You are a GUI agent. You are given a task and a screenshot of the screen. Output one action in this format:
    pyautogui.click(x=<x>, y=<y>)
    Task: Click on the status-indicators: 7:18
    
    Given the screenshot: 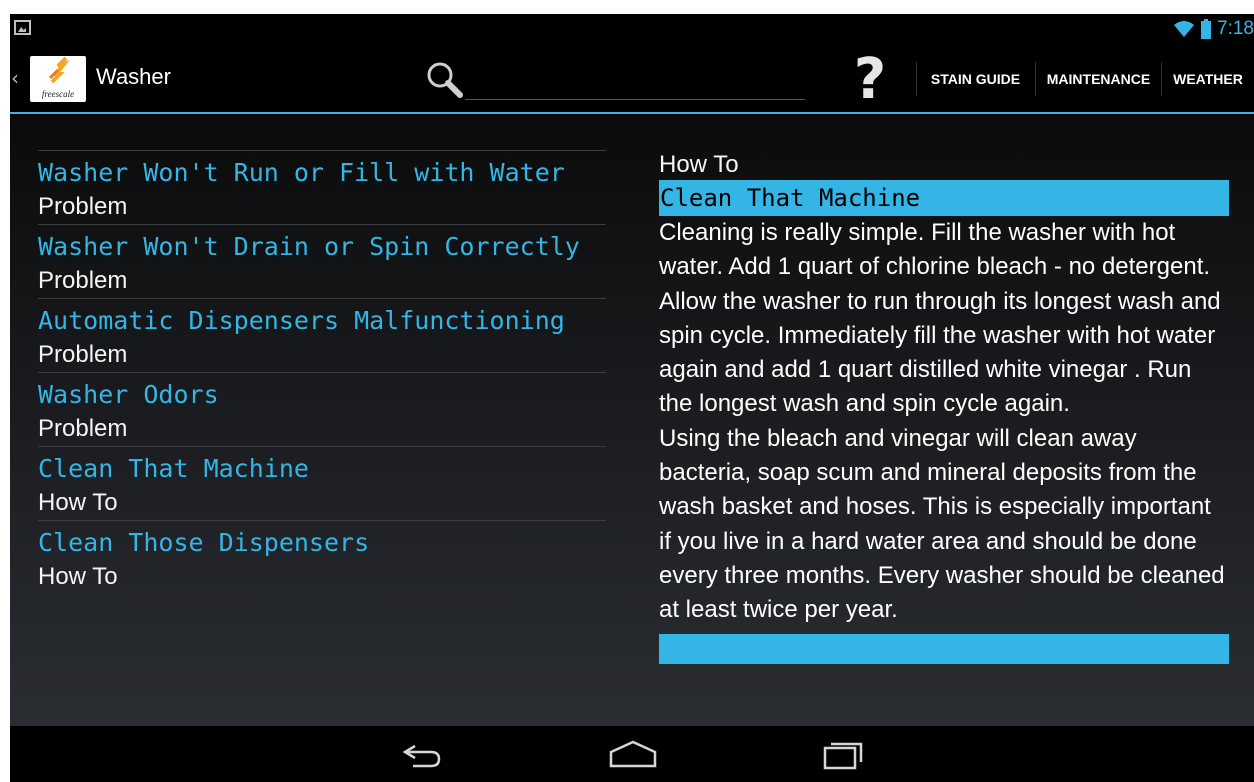 What is the action you would take?
    pyautogui.click(x=1213, y=29)
    